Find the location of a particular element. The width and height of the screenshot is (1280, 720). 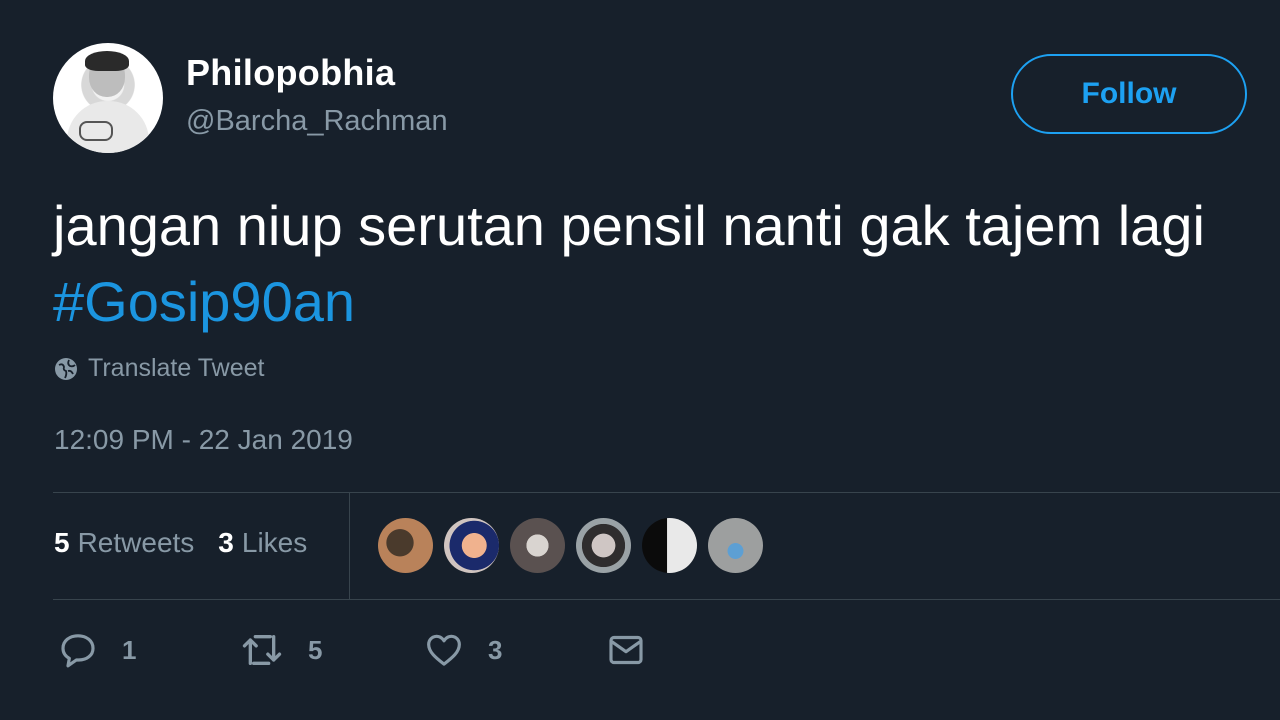

reply-count: 1 is located at coordinates (129, 649).